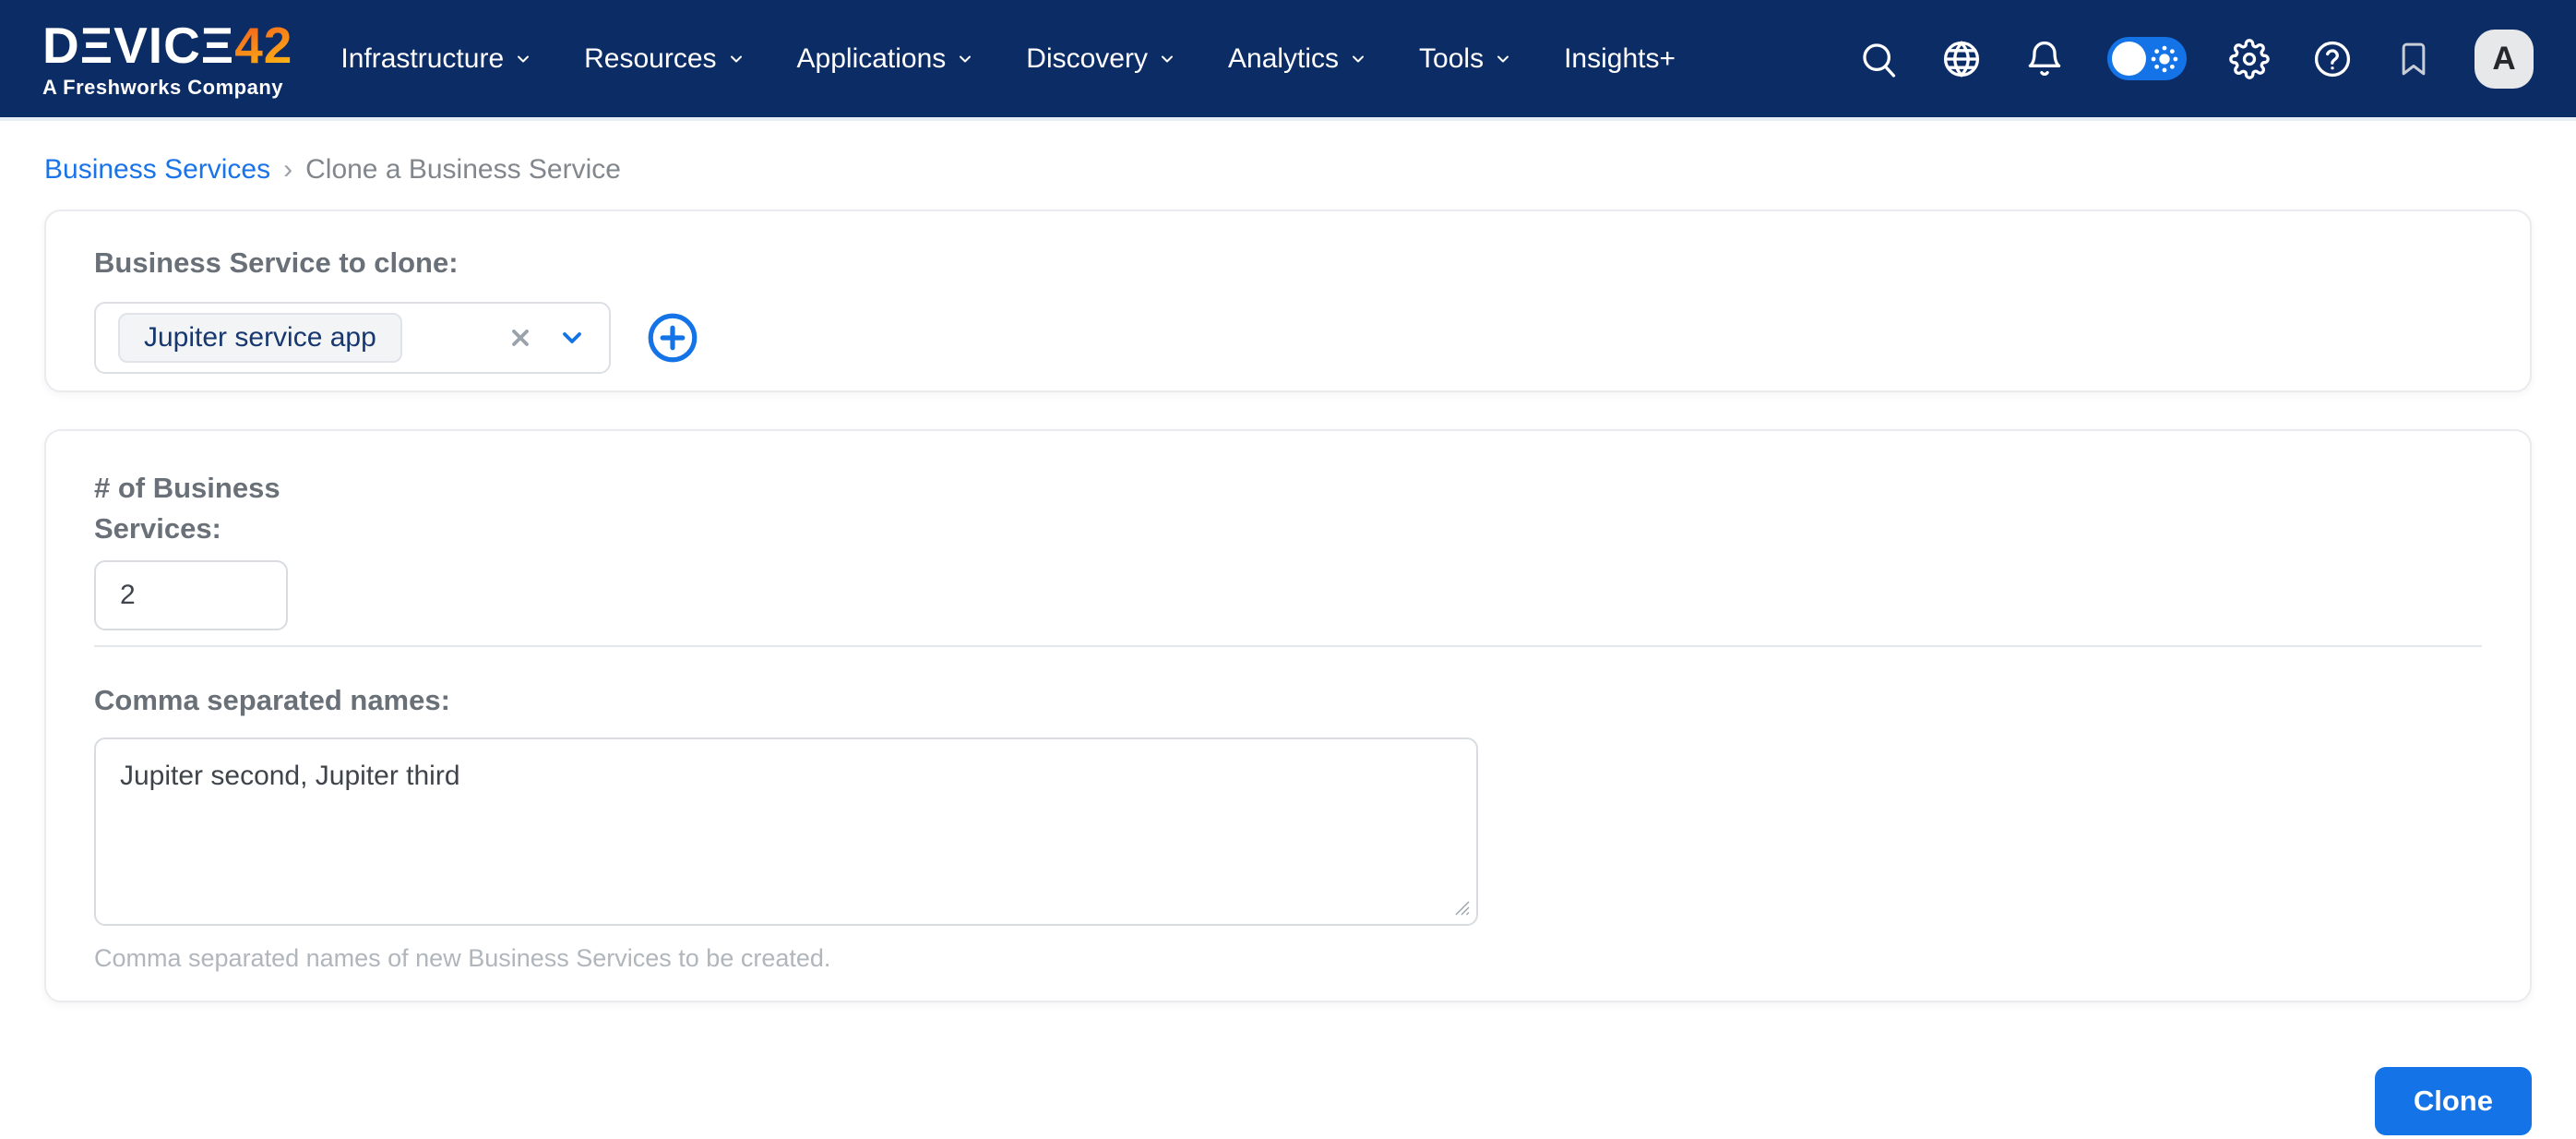 This screenshot has width=2576, height=1139. I want to click on logo-wordmark: DΞVICΞ42, so click(167, 45).